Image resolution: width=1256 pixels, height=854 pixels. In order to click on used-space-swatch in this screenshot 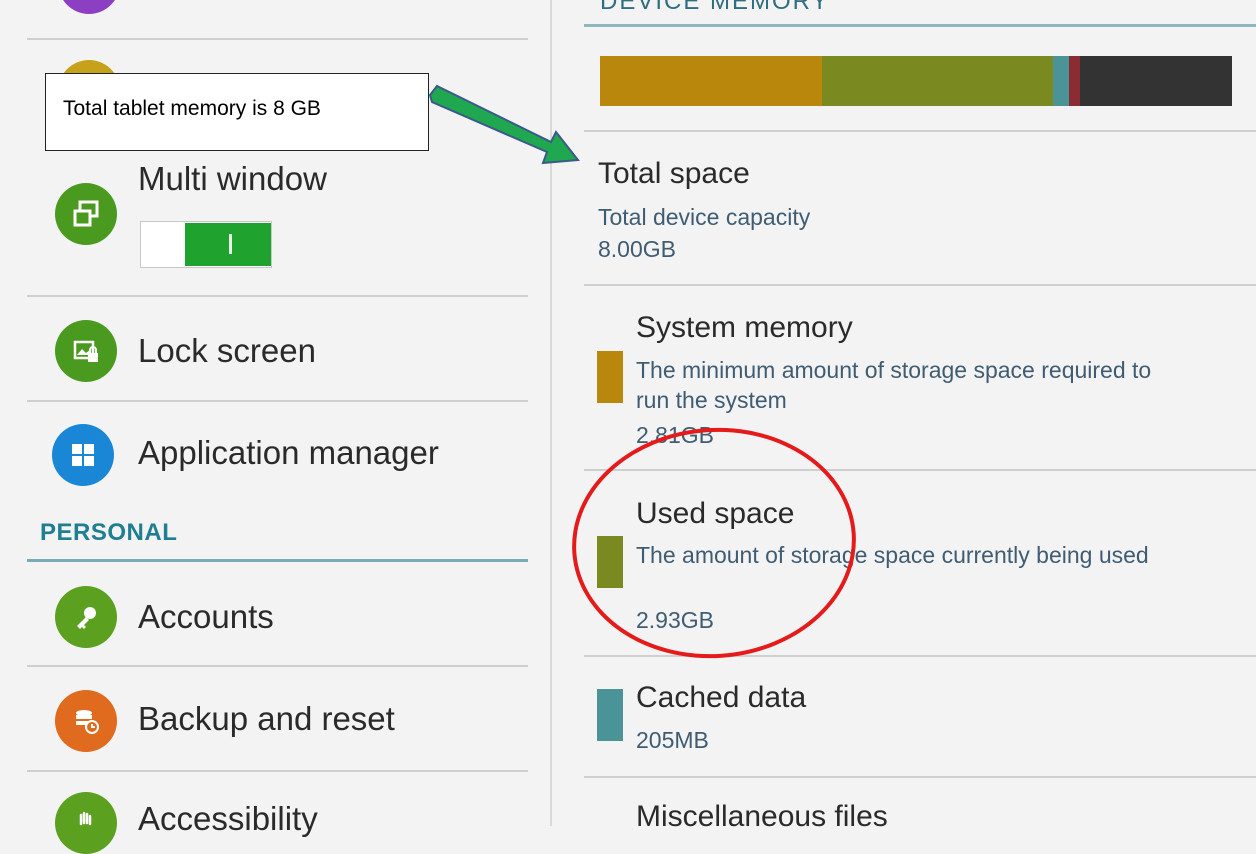, I will do `click(610, 562)`.